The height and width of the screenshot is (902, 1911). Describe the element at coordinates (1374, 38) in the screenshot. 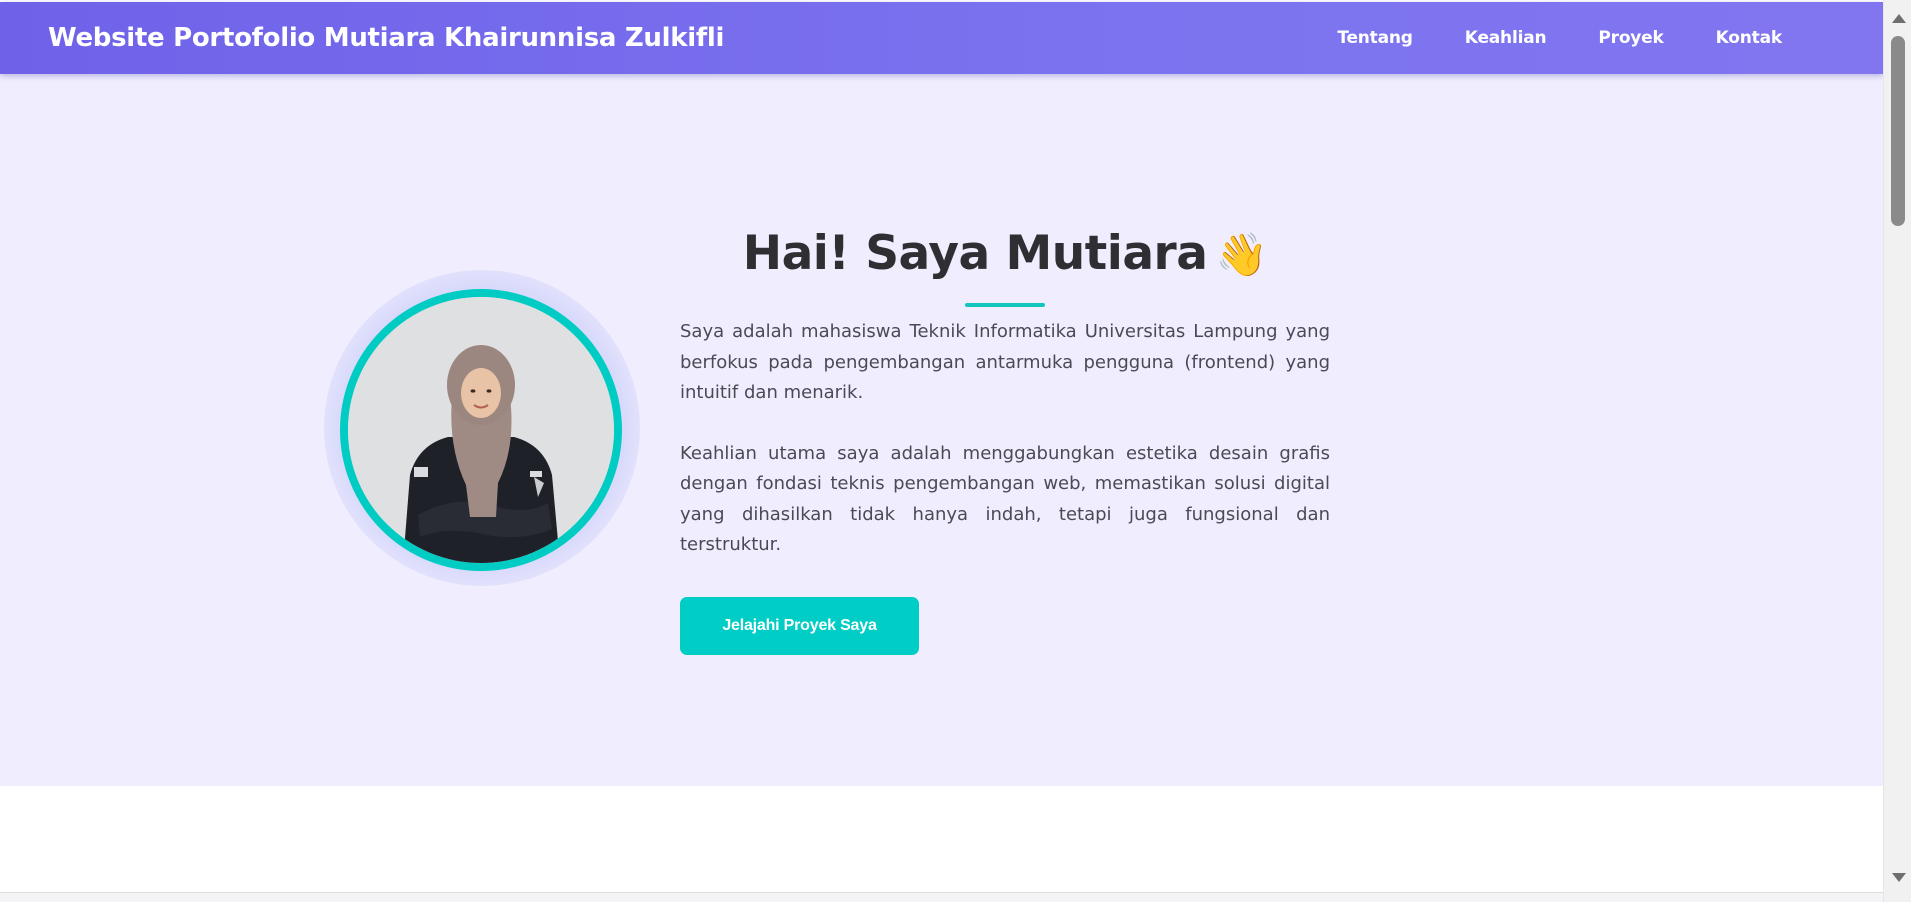

I see `nav-link-tentang: Tentang` at that location.